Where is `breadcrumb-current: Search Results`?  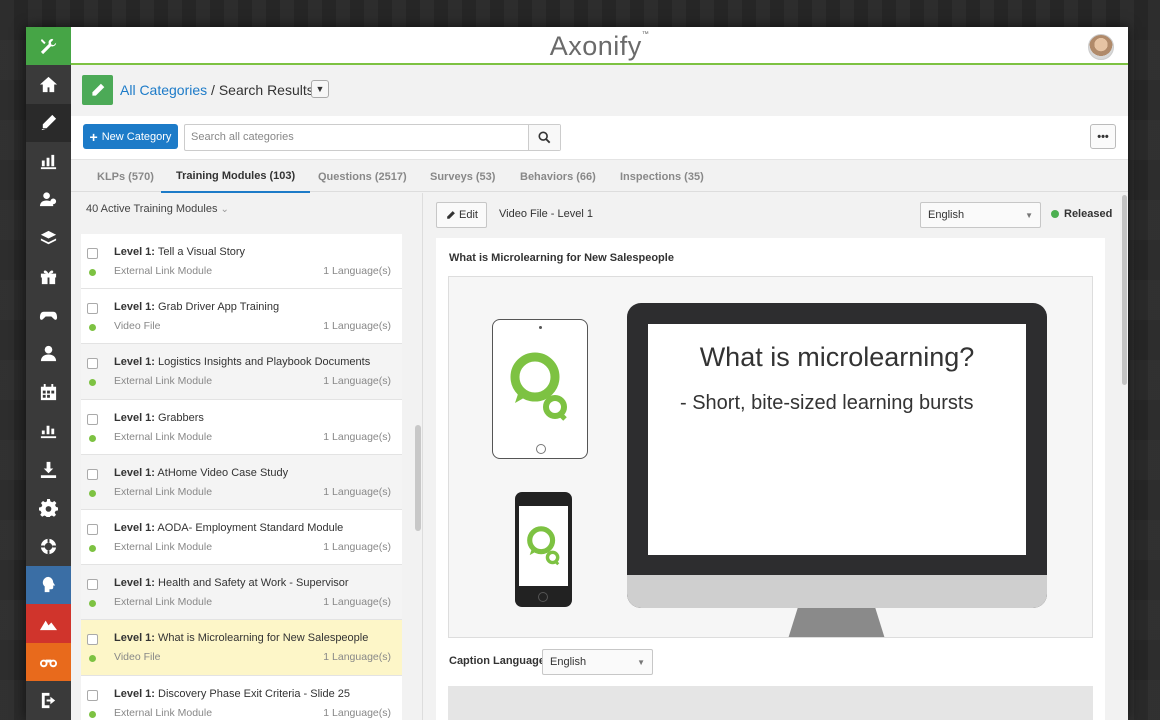 breadcrumb-current: Search Results is located at coordinates (266, 90).